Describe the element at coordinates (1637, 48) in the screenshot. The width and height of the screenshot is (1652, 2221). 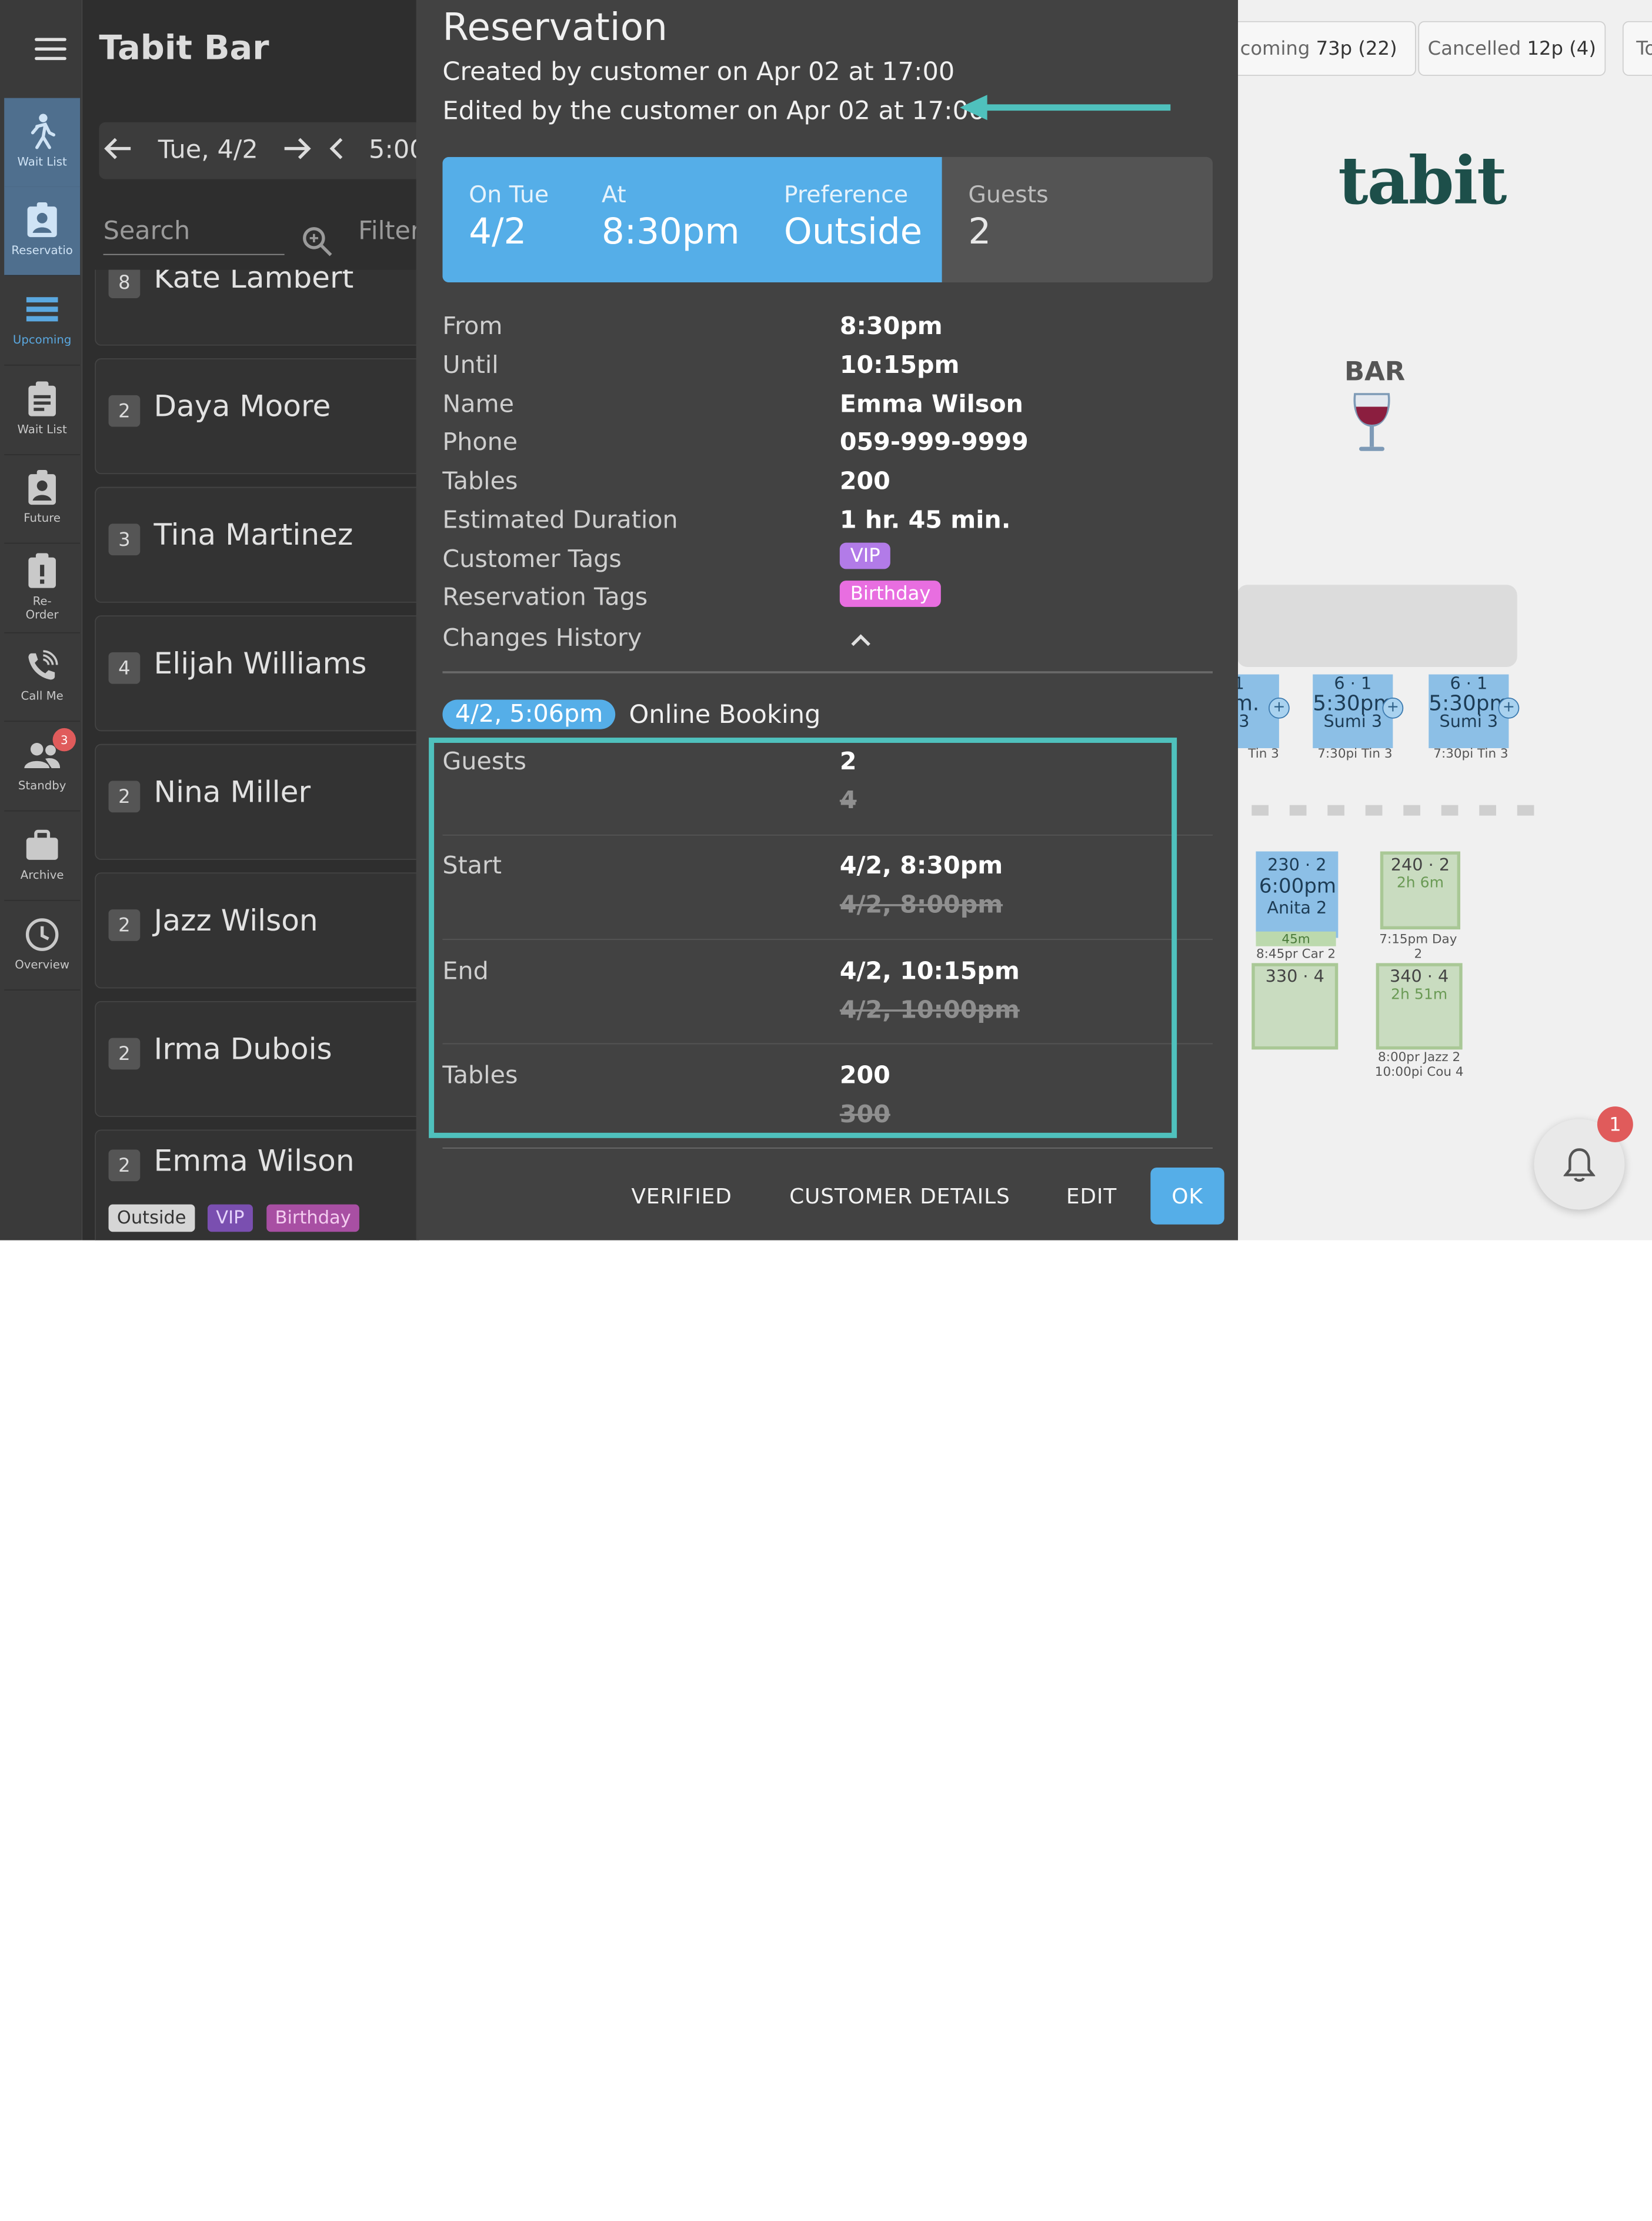
I see `tab-more: To` at that location.